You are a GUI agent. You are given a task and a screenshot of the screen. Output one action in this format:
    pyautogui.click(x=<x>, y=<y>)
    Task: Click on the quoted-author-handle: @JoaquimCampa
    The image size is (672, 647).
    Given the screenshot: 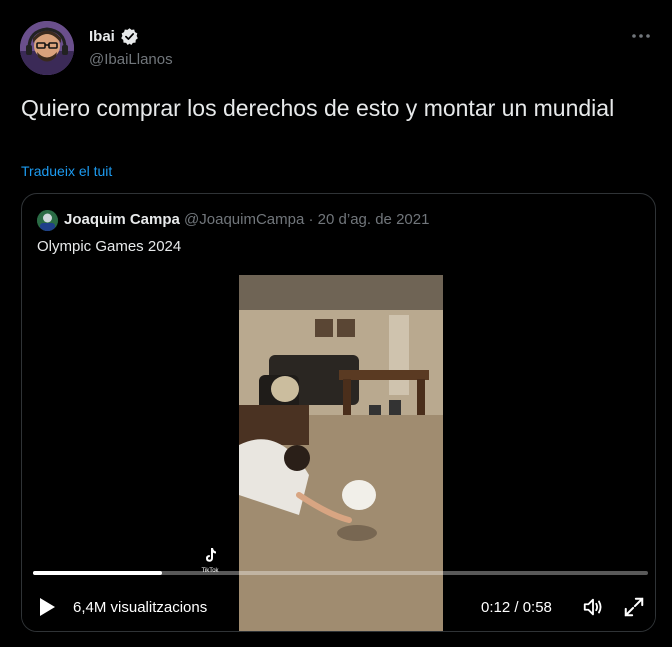 What is the action you would take?
    pyautogui.click(x=244, y=219)
    